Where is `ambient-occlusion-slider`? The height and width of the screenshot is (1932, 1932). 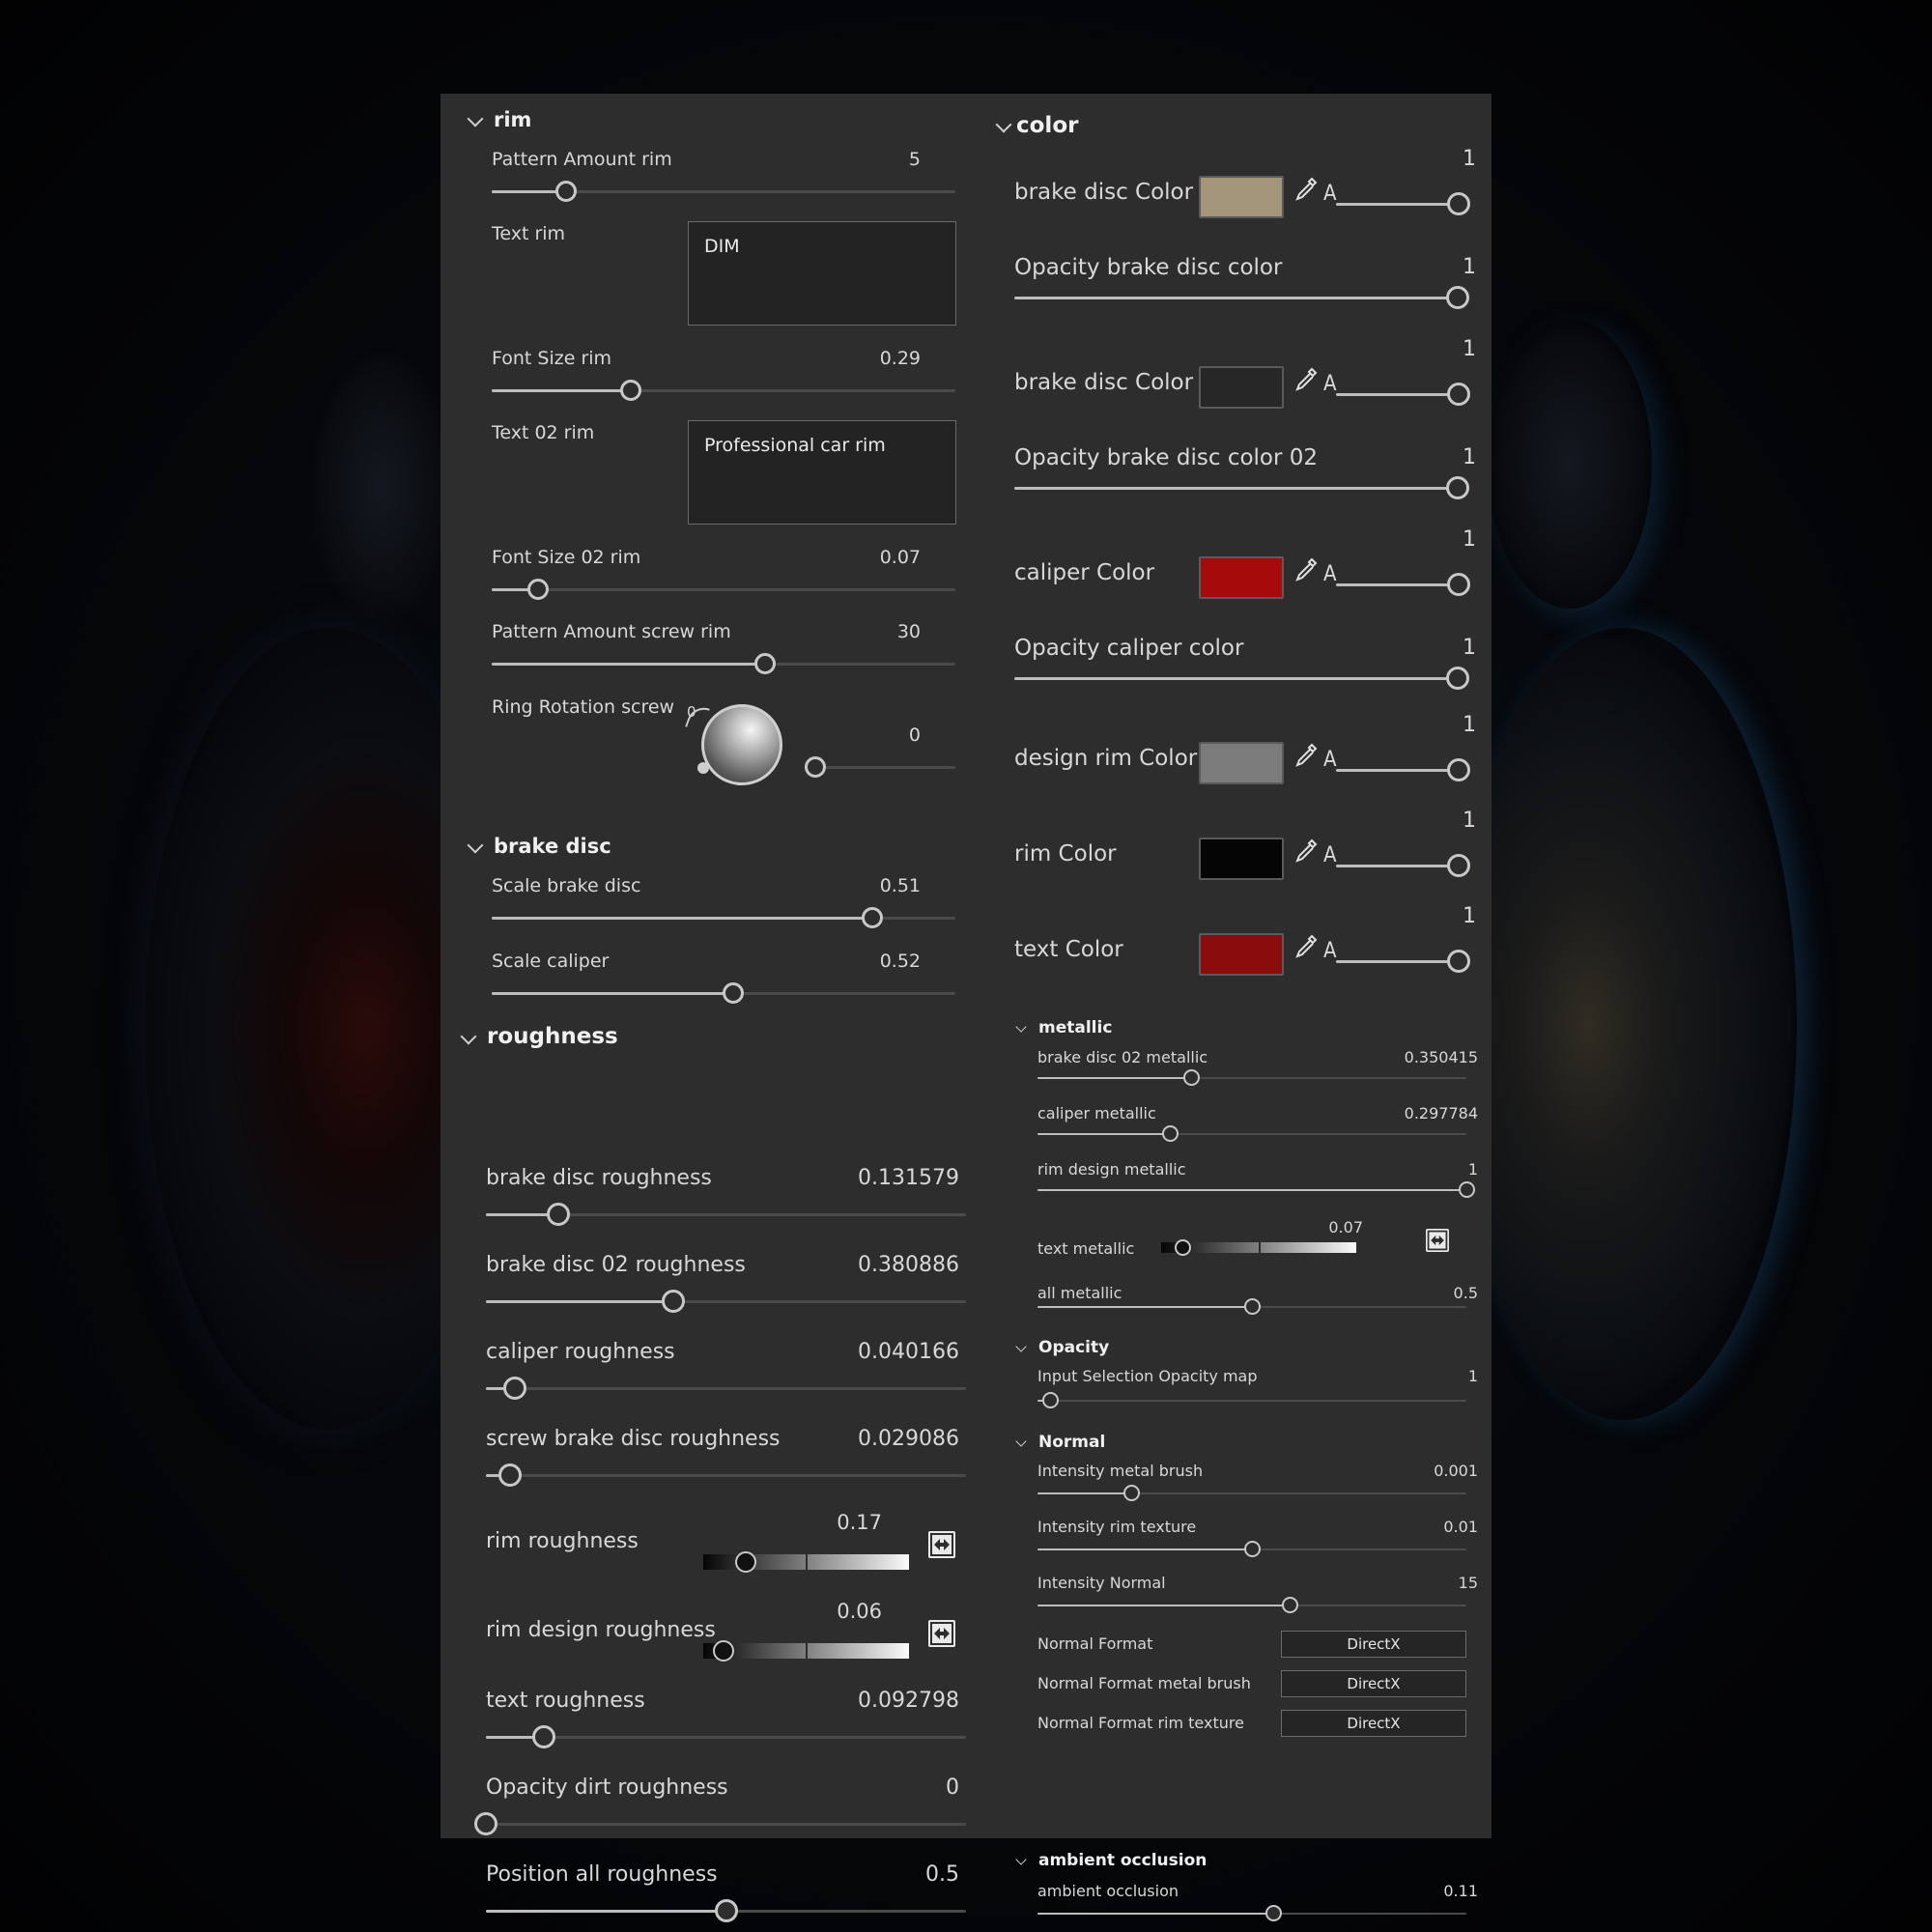
ambient-occlusion-slider is located at coordinates (1251, 1913).